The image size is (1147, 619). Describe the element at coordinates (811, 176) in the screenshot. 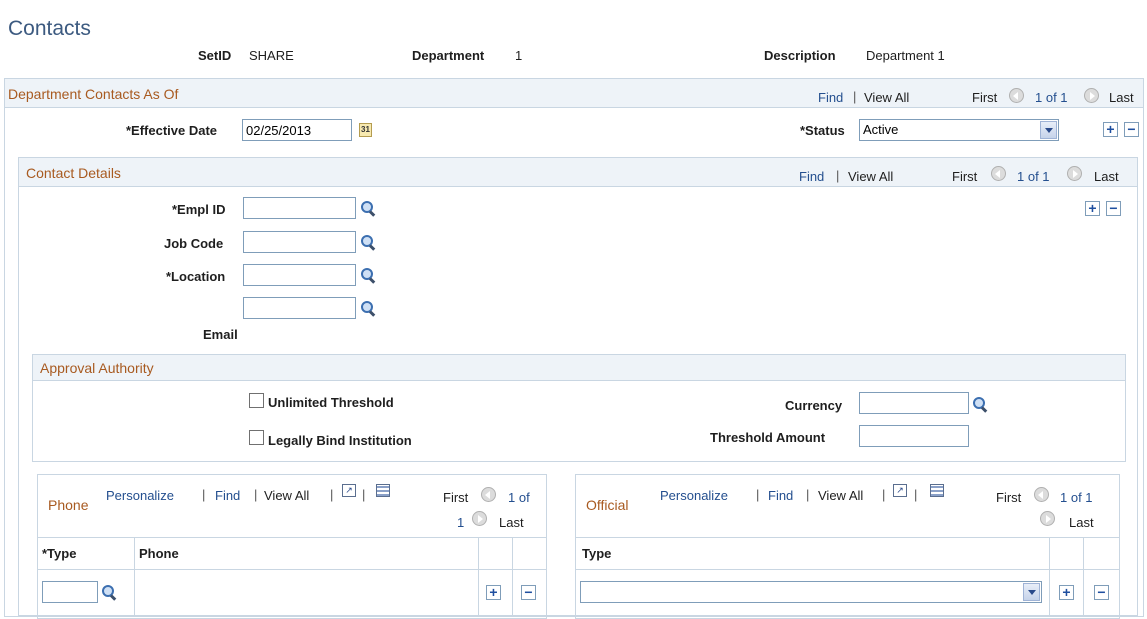

I see `contact-find-link: Find` at that location.